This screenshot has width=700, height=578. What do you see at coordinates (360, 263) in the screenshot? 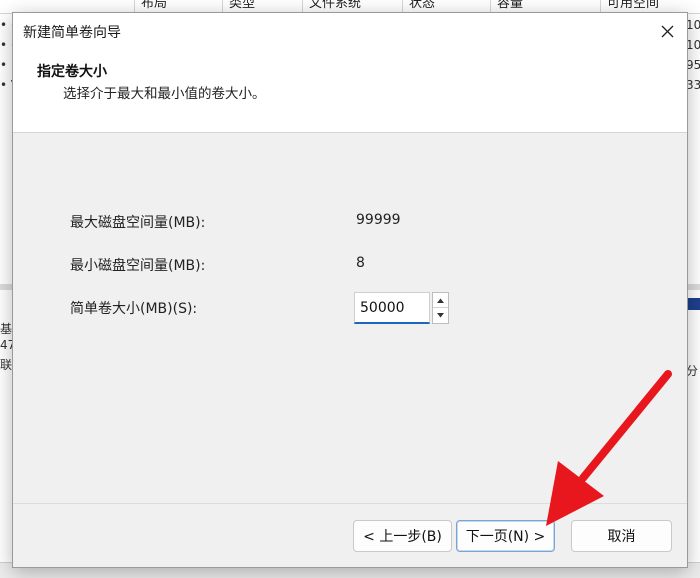
I see `min-space-value: 8` at bounding box center [360, 263].